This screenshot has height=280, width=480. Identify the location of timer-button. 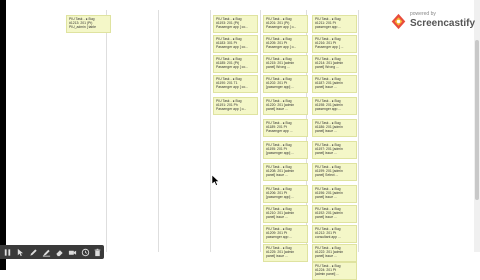
(85, 252).